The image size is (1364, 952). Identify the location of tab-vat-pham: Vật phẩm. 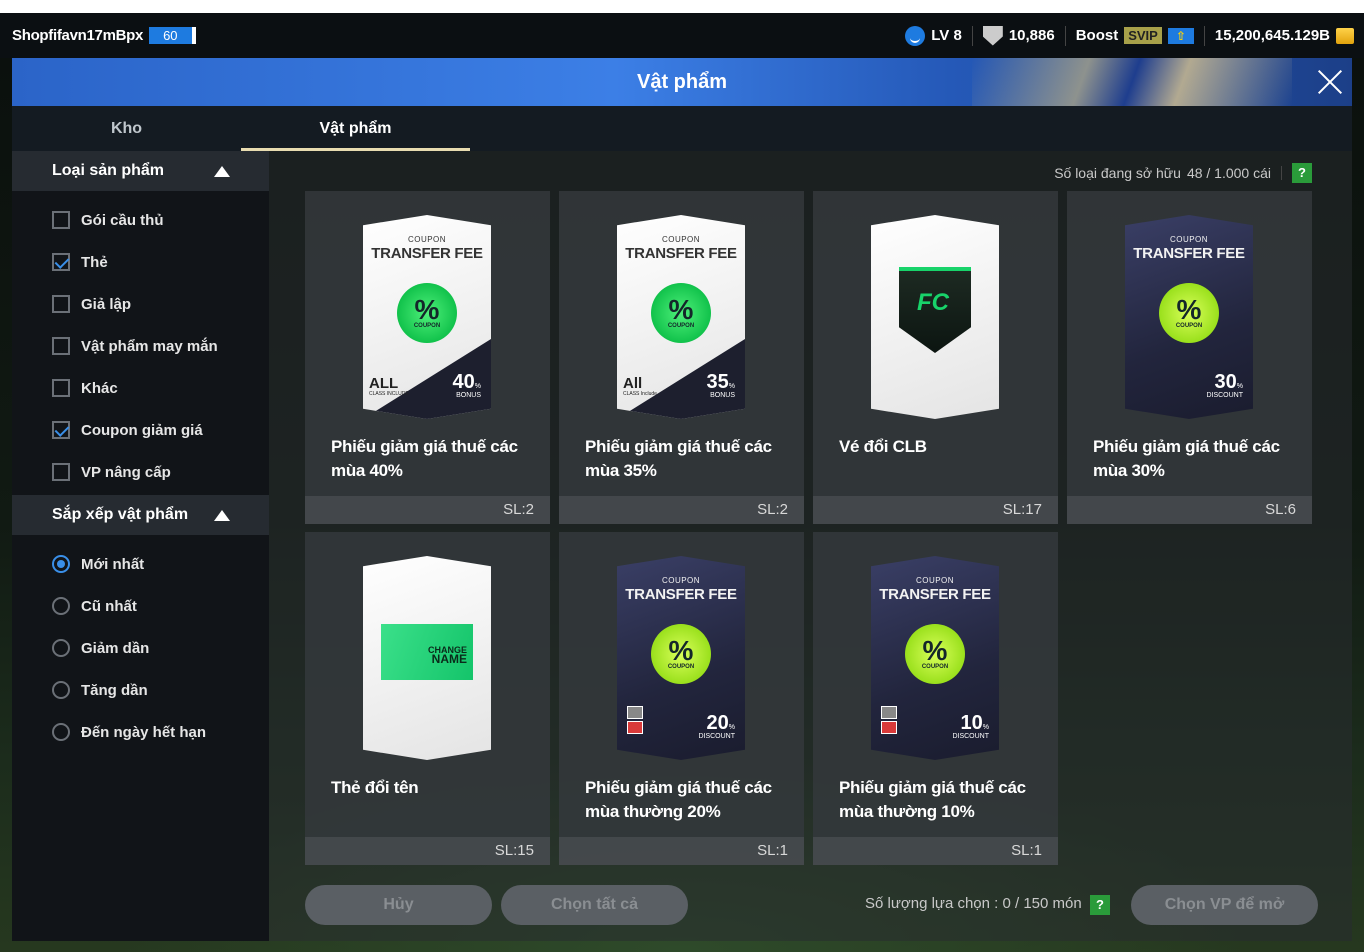
(355, 128).